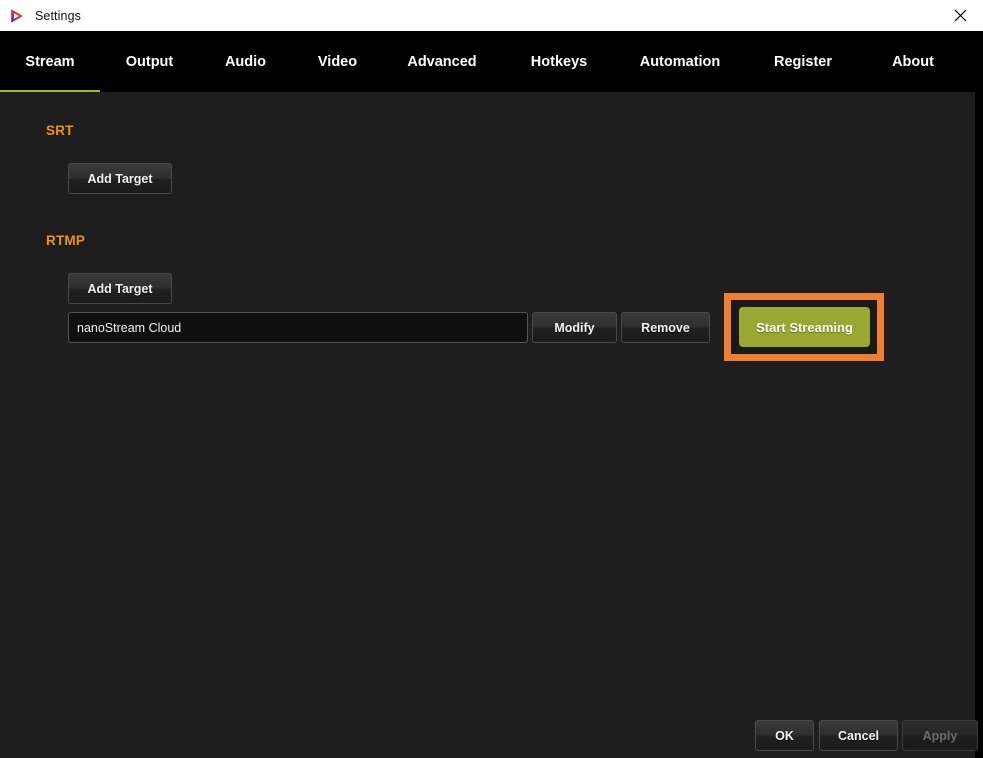 This screenshot has width=983, height=758. Describe the element at coordinates (940, 735) in the screenshot. I see `apply-button: Apply` at that location.